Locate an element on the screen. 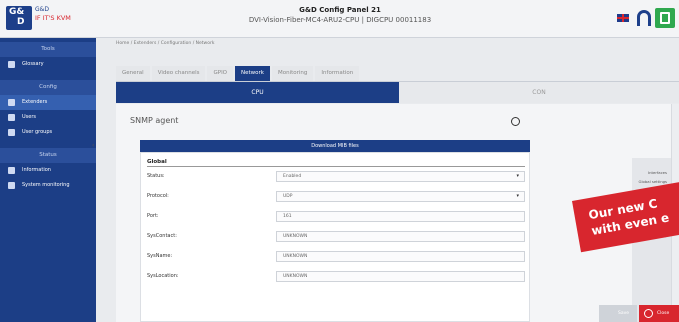 The width and height of the screenshot is (679, 322). action-bar: Save Close is located at coordinates (639, 313).